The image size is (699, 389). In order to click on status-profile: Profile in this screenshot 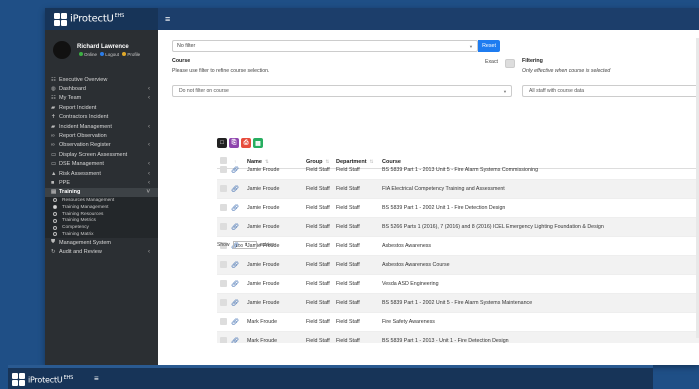, I will do `click(133, 54)`.